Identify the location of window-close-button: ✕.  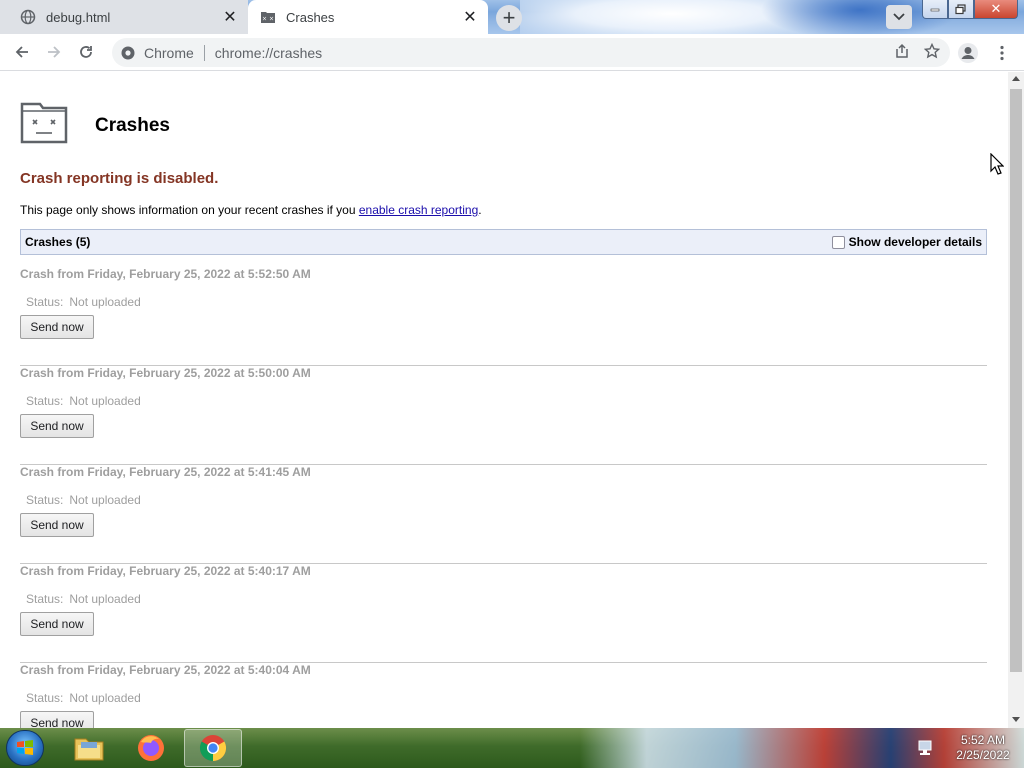
(996, 9).